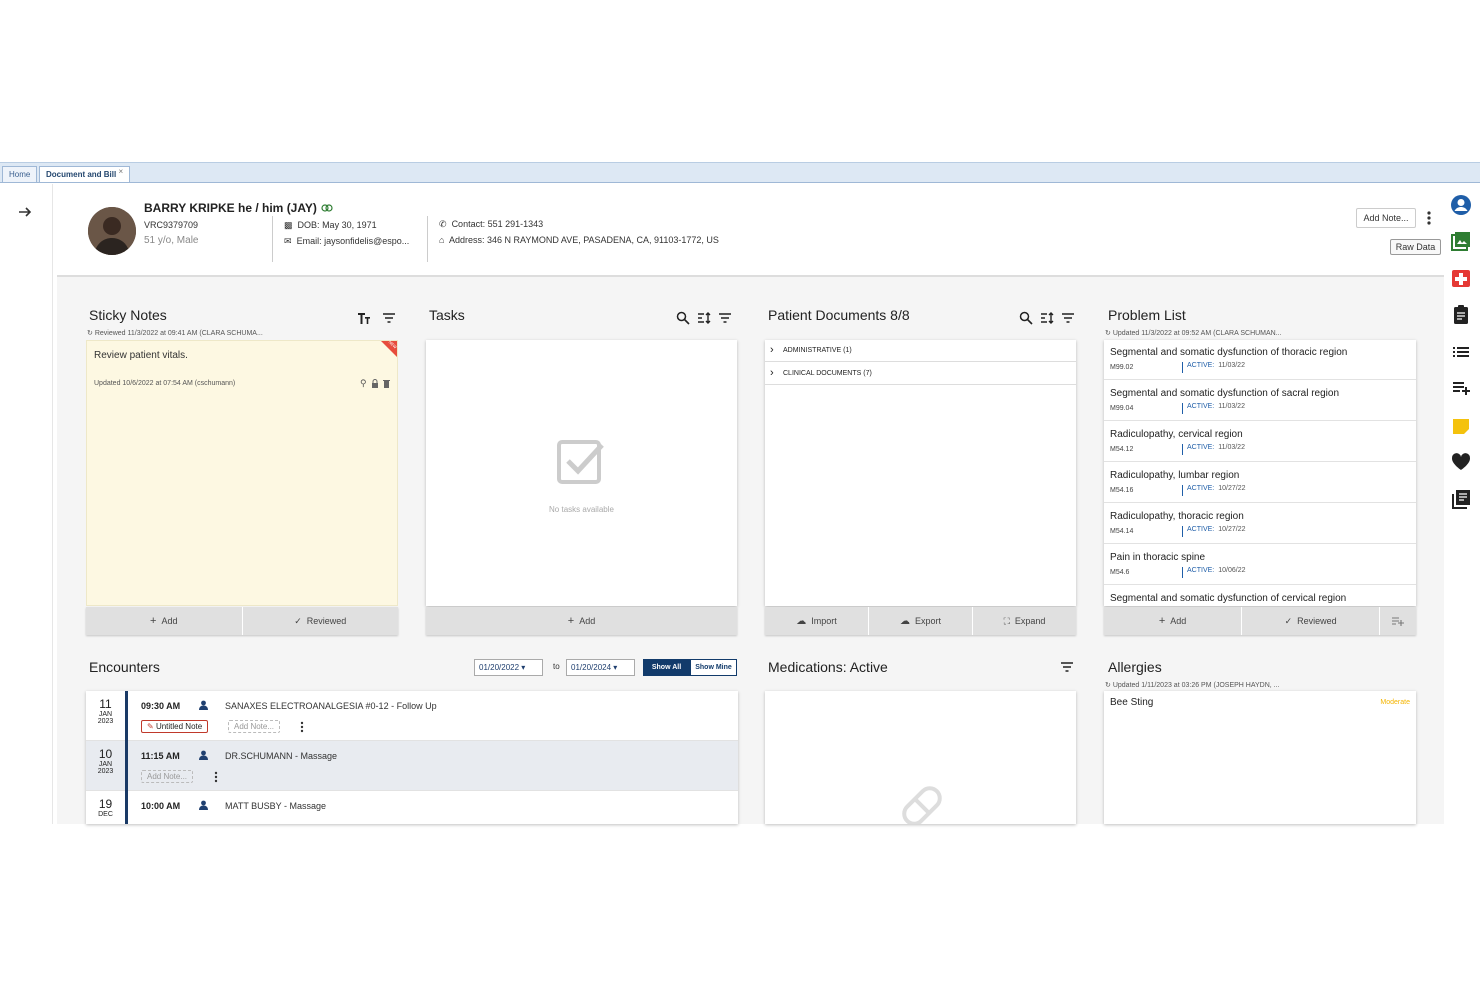  I want to click on problem-date: 10/27/22, so click(1232, 488).